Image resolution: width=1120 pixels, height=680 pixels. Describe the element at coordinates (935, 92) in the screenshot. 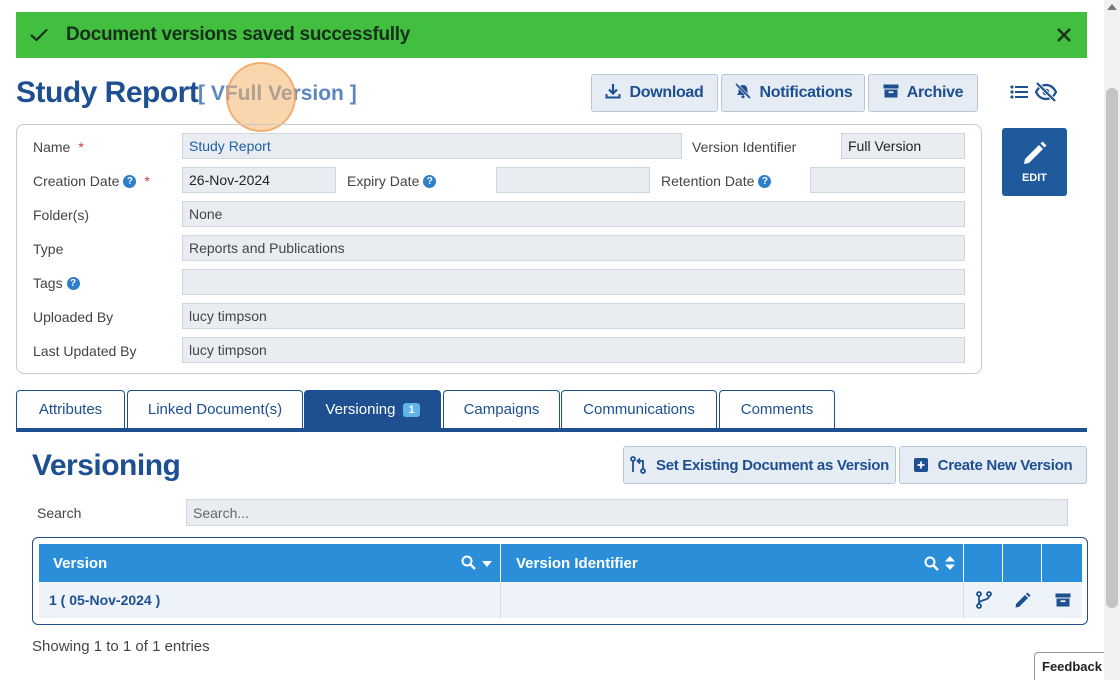

I see `archive-label: Archive` at that location.